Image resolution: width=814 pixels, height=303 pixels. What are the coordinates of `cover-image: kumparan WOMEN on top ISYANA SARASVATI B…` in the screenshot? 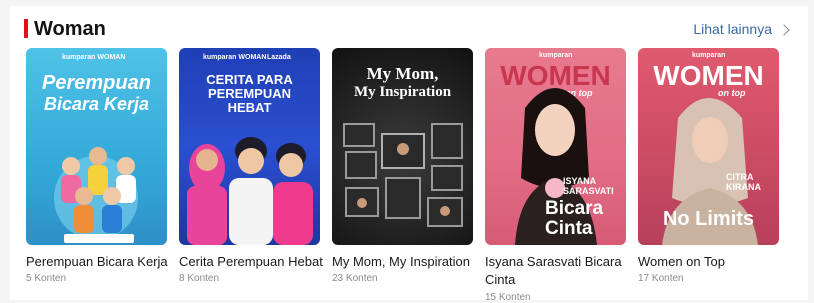 It's located at (555, 146).